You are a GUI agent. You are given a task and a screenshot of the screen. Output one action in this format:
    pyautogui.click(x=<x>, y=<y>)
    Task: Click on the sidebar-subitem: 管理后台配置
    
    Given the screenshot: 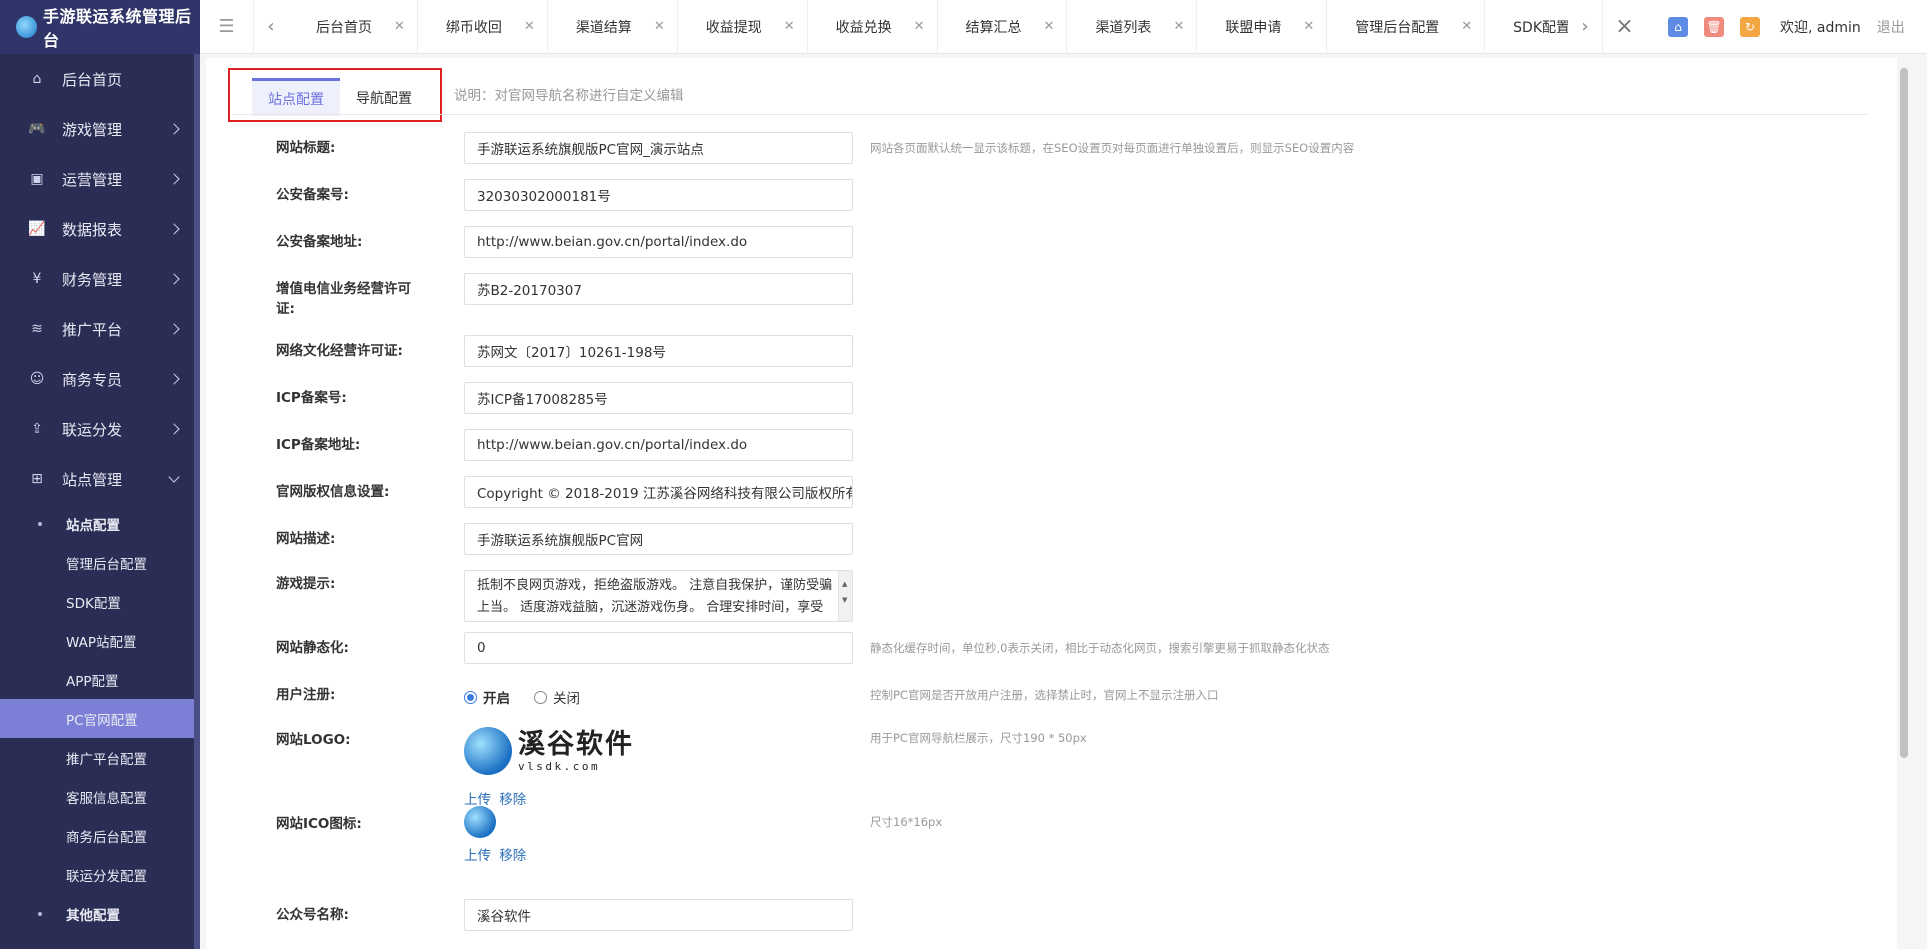 What is the action you would take?
    pyautogui.click(x=100, y=562)
    